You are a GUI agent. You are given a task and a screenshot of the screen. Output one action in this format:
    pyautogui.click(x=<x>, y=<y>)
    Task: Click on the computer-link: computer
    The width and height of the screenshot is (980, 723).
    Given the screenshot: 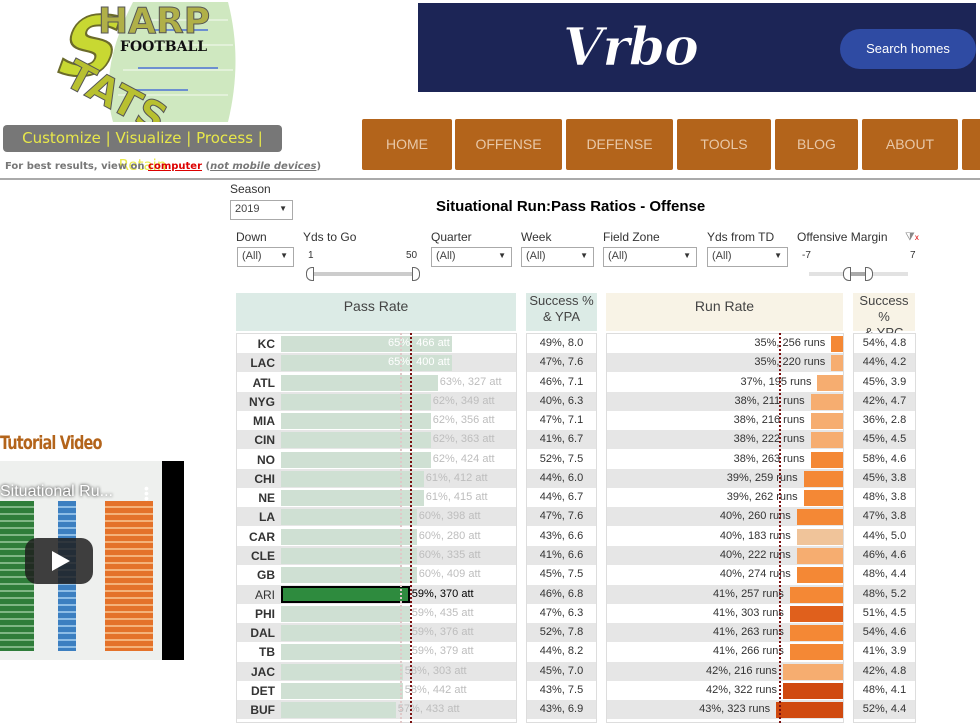 What is the action you would take?
    pyautogui.click(x=175, y=166)
    